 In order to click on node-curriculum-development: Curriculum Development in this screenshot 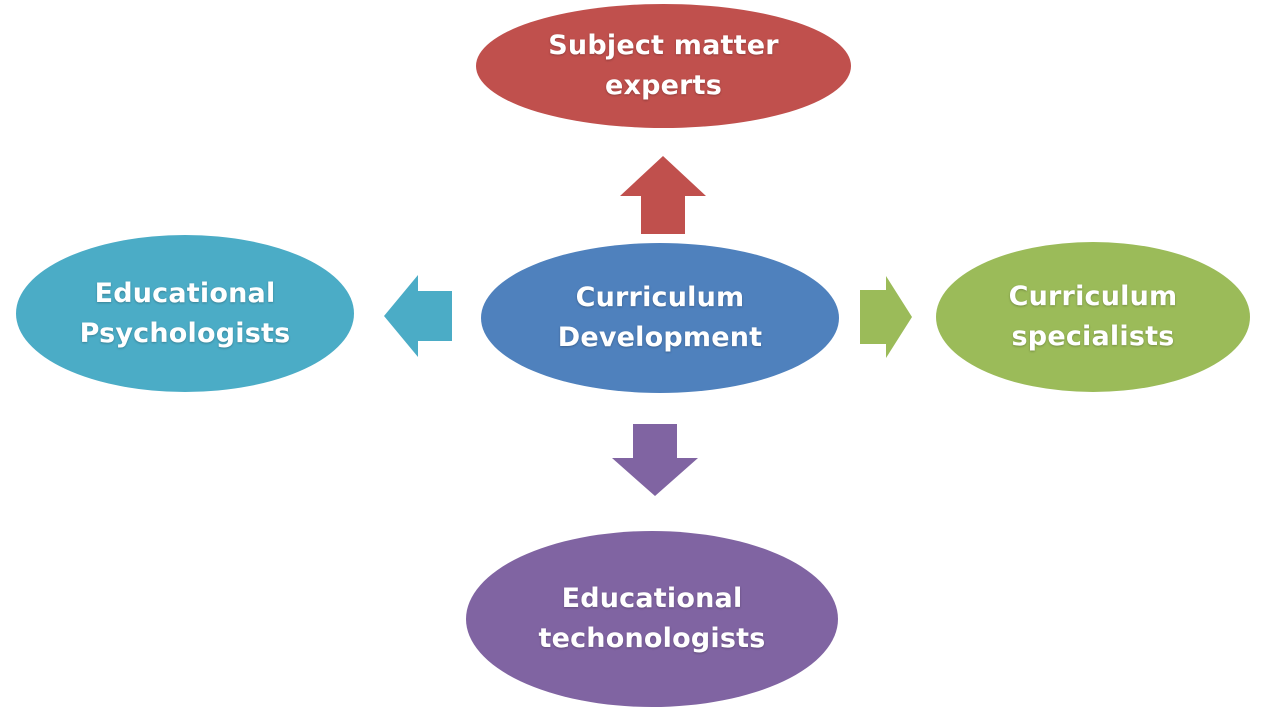, I will do `click(660, 318)`.